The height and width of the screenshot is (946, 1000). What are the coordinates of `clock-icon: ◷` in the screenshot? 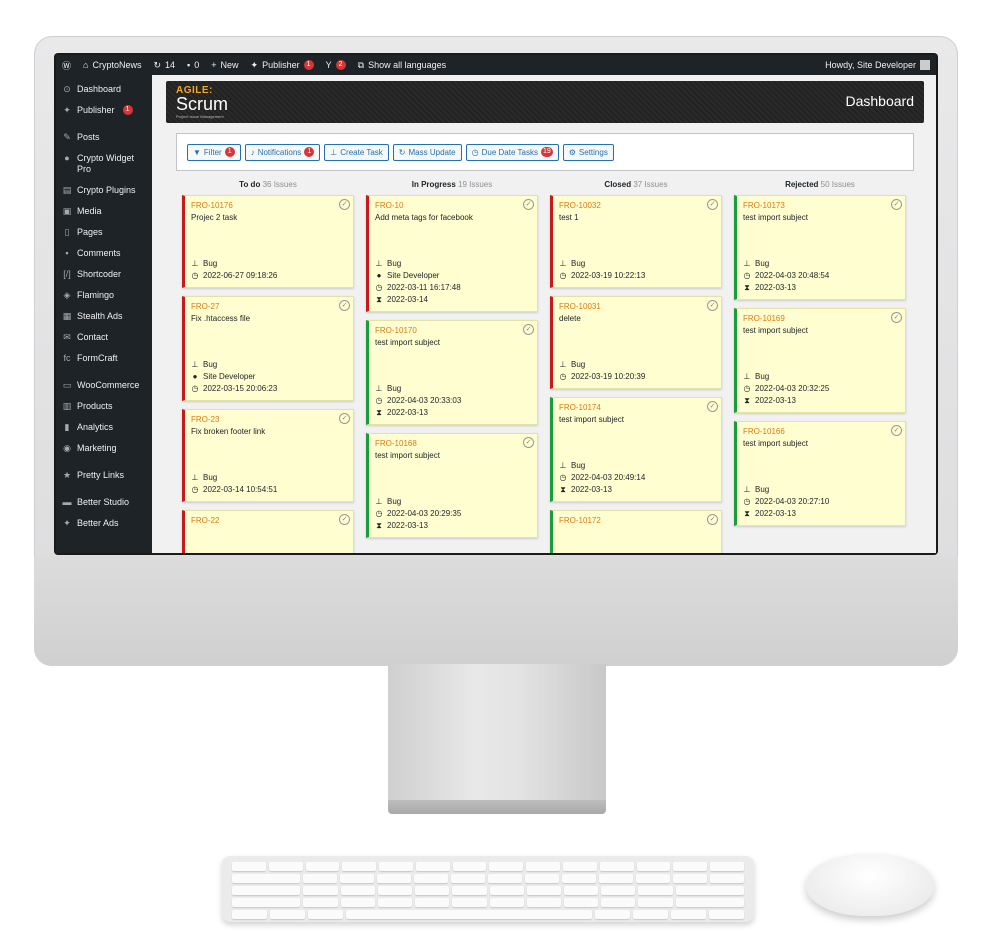 It's located at (563, 477).